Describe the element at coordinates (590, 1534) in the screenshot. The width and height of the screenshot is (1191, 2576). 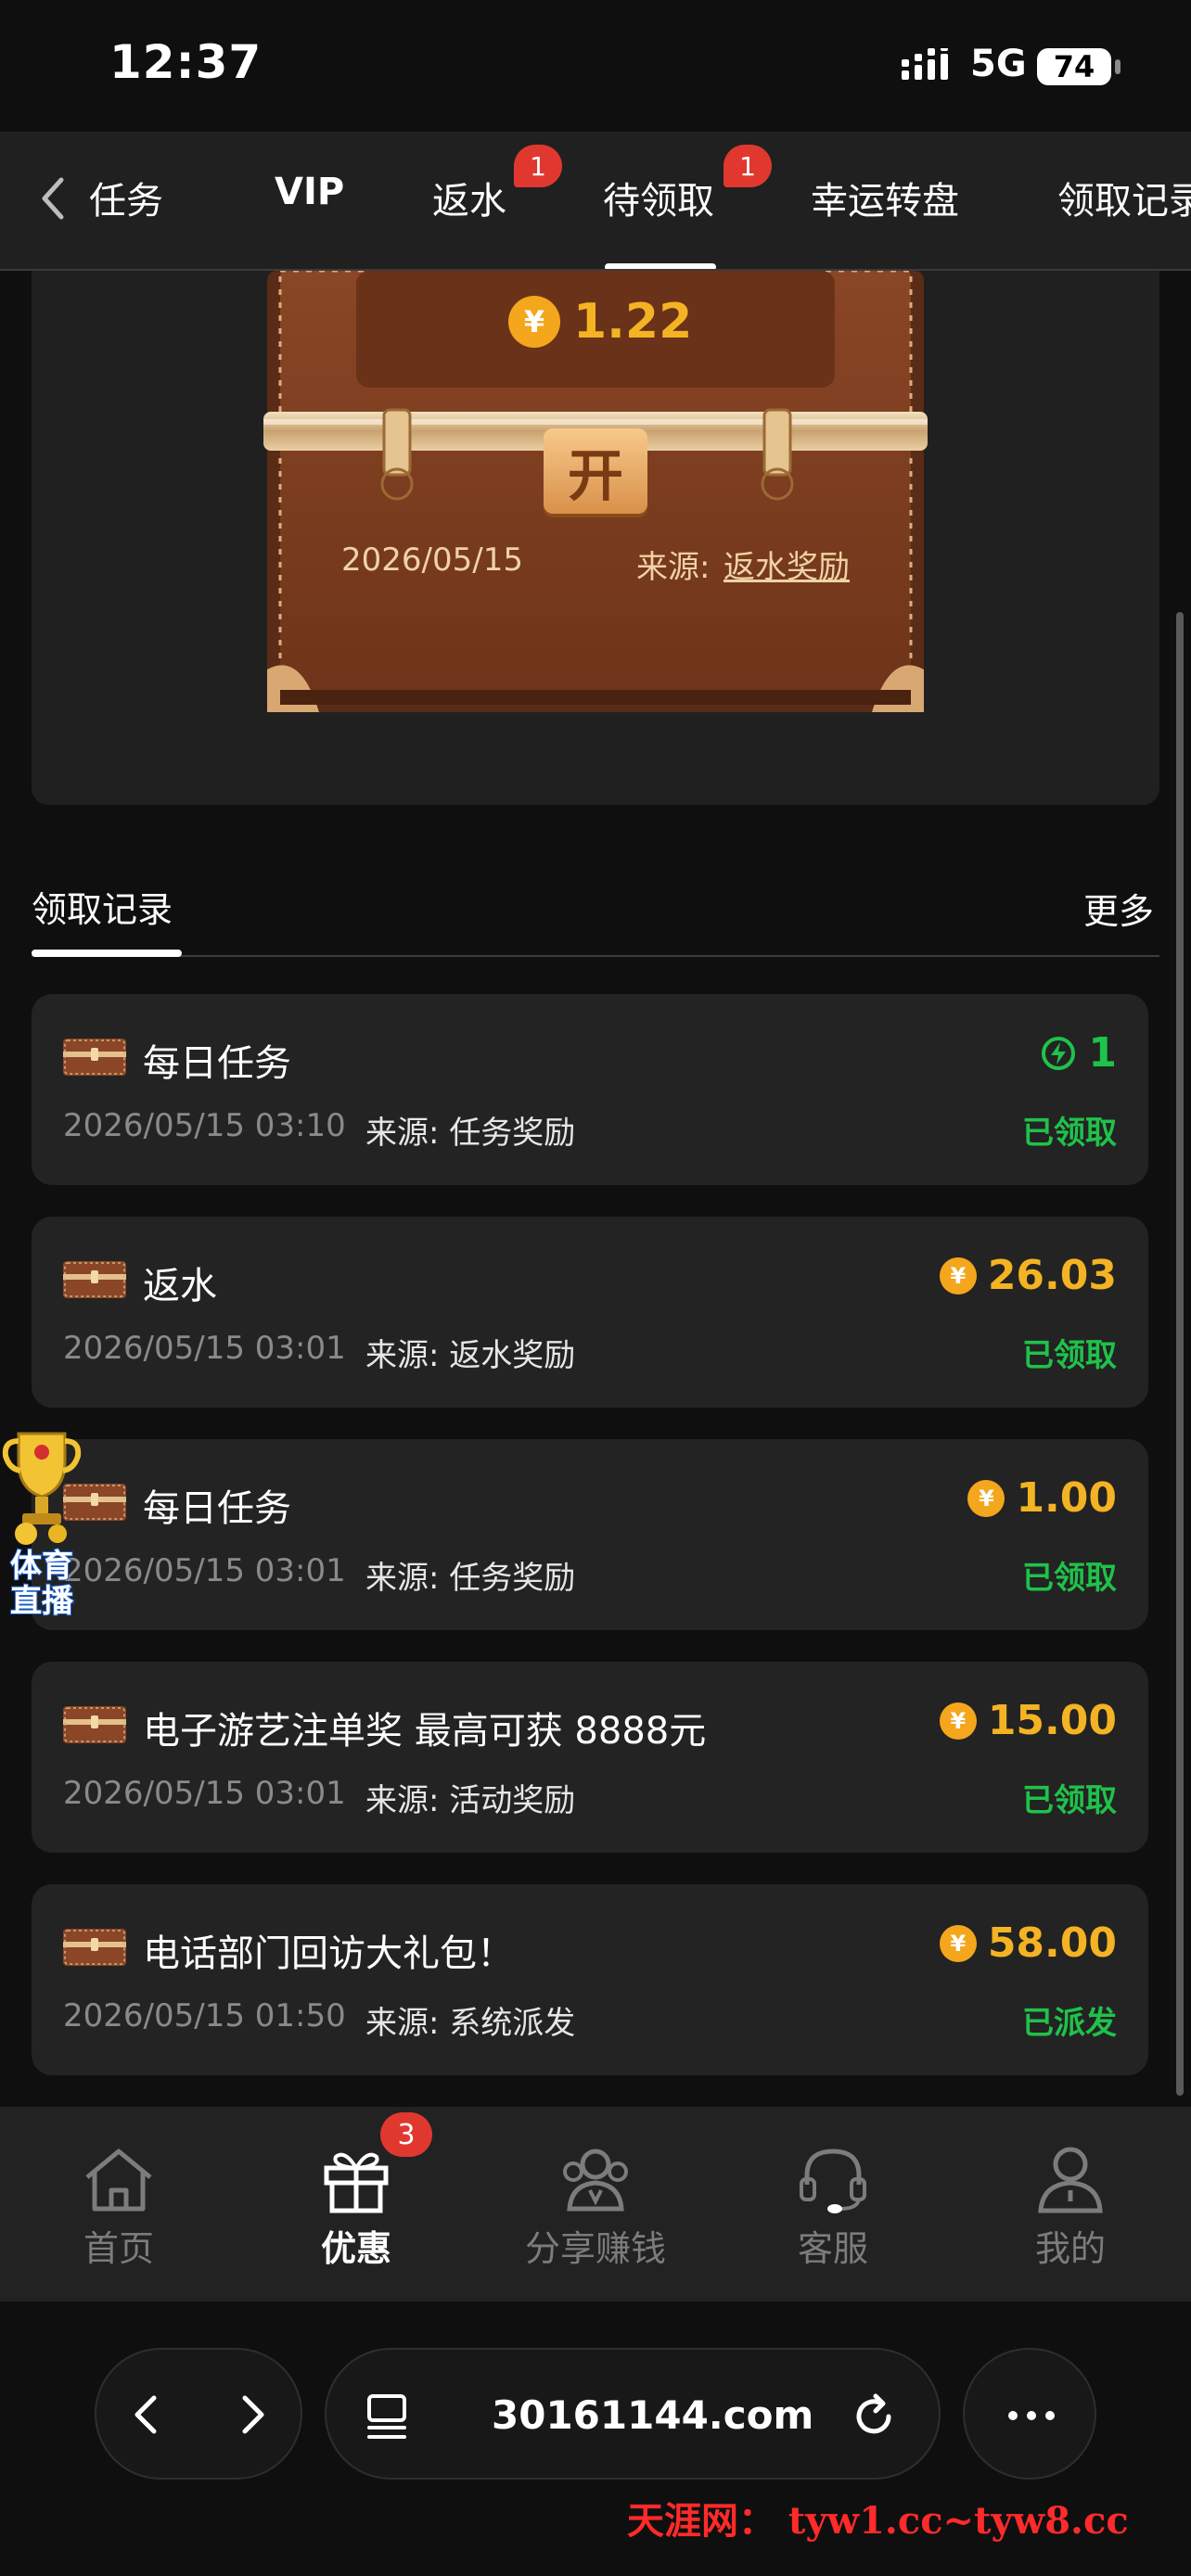
I see `record-card: 每日任务 2026/05/15 03:01 来源: 任务奖励 ¥1.00 已领取` at that location.